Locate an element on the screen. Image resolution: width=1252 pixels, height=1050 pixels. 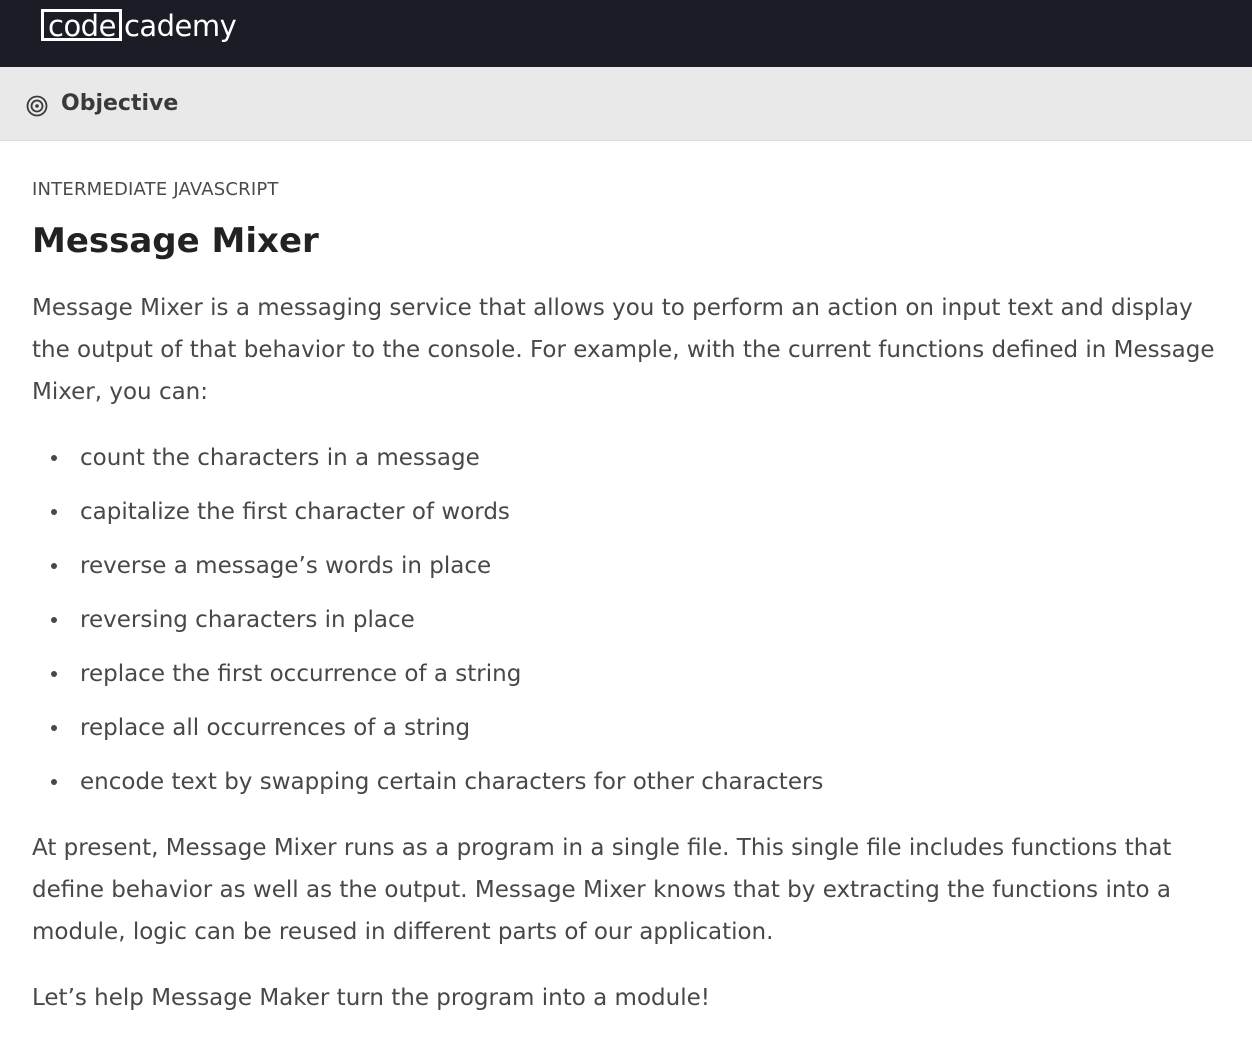
list-item-text: reverse a message’s words in place is located at coordinates (286, 566).